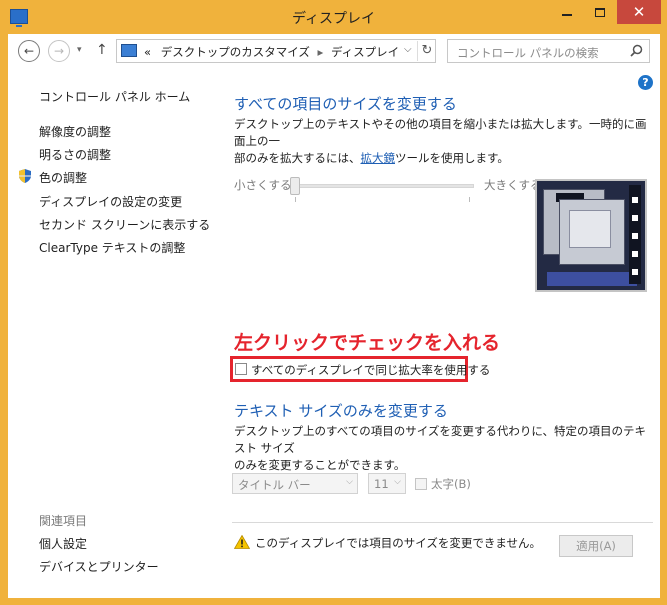 The width and height of the screenshot is (667, 605). Describe the element at coordinates (567, 12) in the screenshot. I see `minimize-button` at that location.